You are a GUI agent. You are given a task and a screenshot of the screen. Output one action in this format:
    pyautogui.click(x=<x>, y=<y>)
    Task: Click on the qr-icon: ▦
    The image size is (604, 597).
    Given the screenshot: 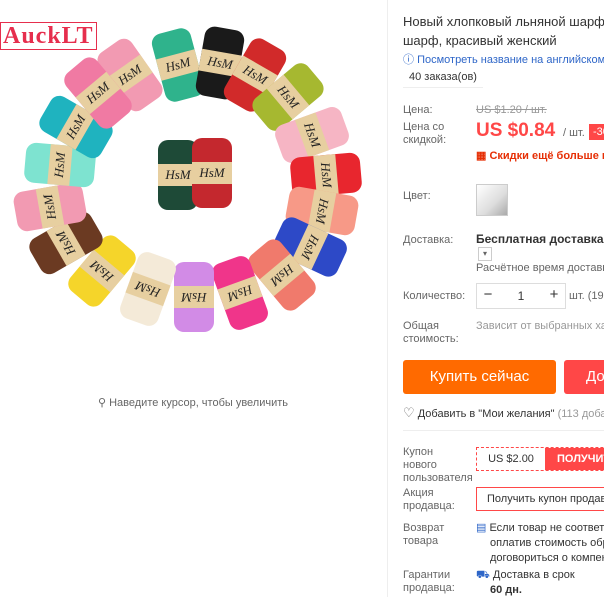 What is the action you would take?
    pyautogui.click(x=481, y=156)
    